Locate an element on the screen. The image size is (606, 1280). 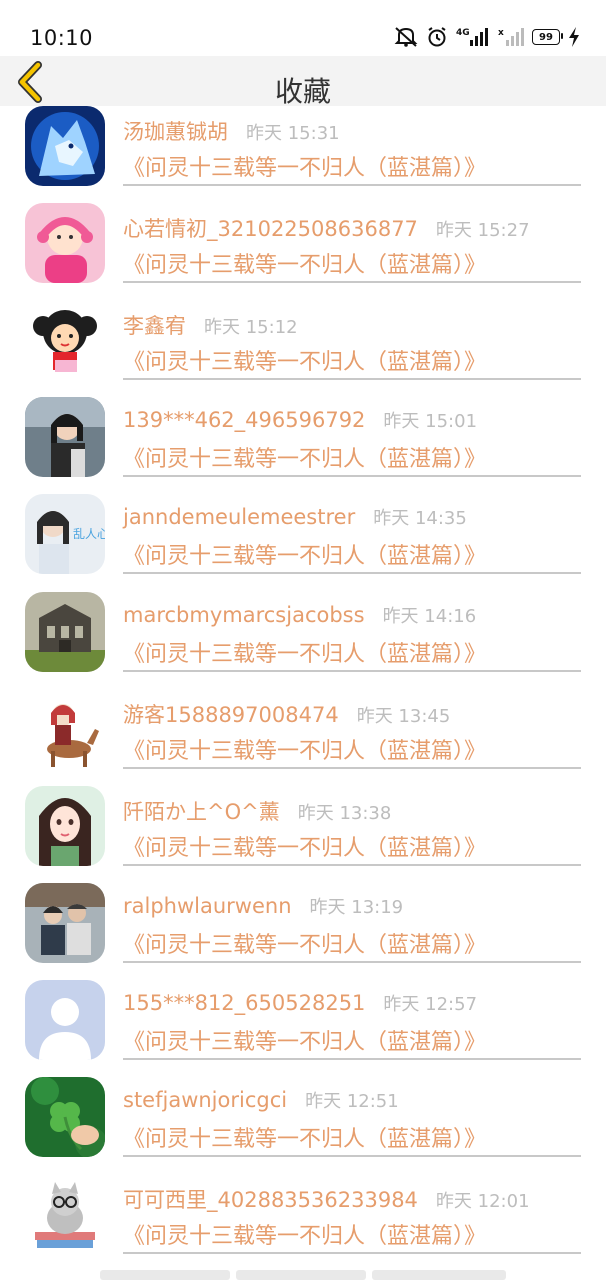
username: 游客1588897008474 is located at coordinates (231, 714).